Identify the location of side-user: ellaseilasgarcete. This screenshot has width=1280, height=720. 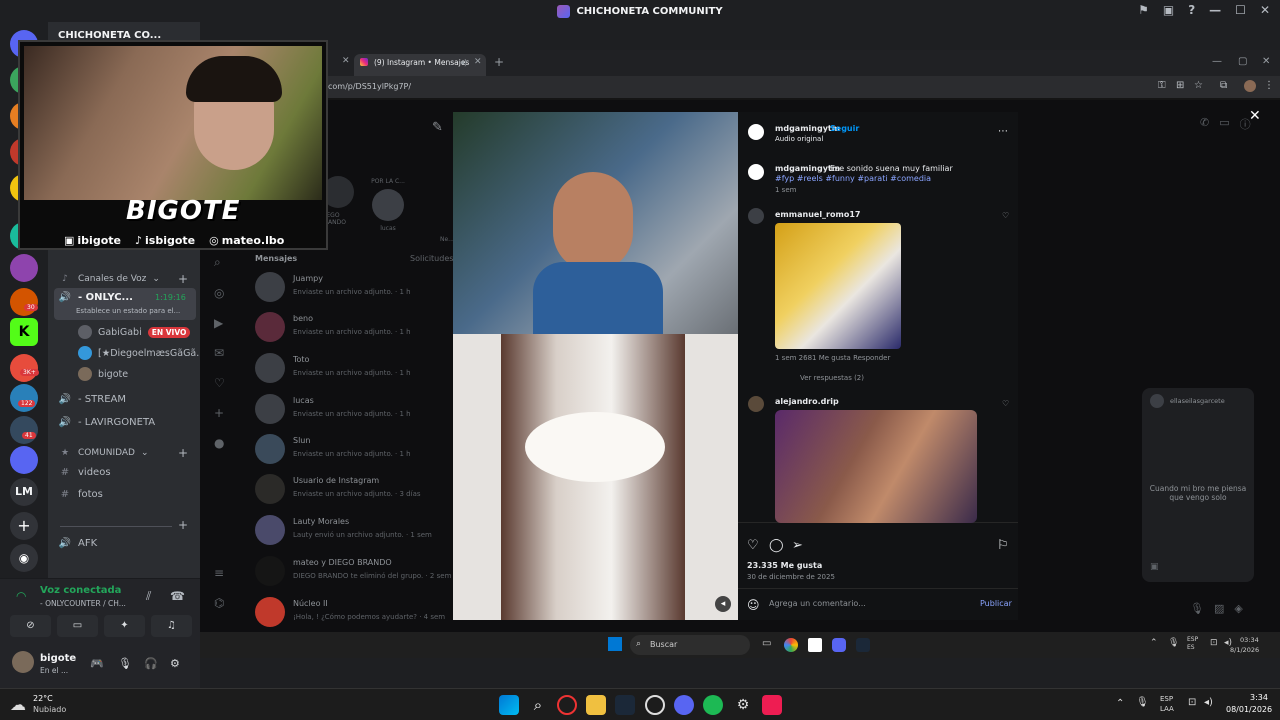
(1197, 401).